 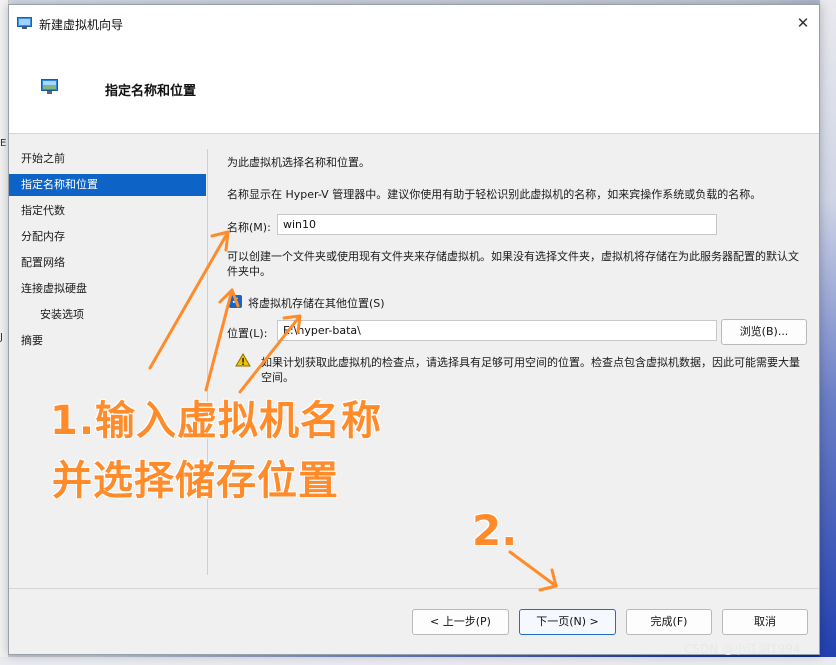 What do you see at coordinates (107, 237) in the screenshot?
I see `step-memory: 分配内存` at bounding box center [107, 237].